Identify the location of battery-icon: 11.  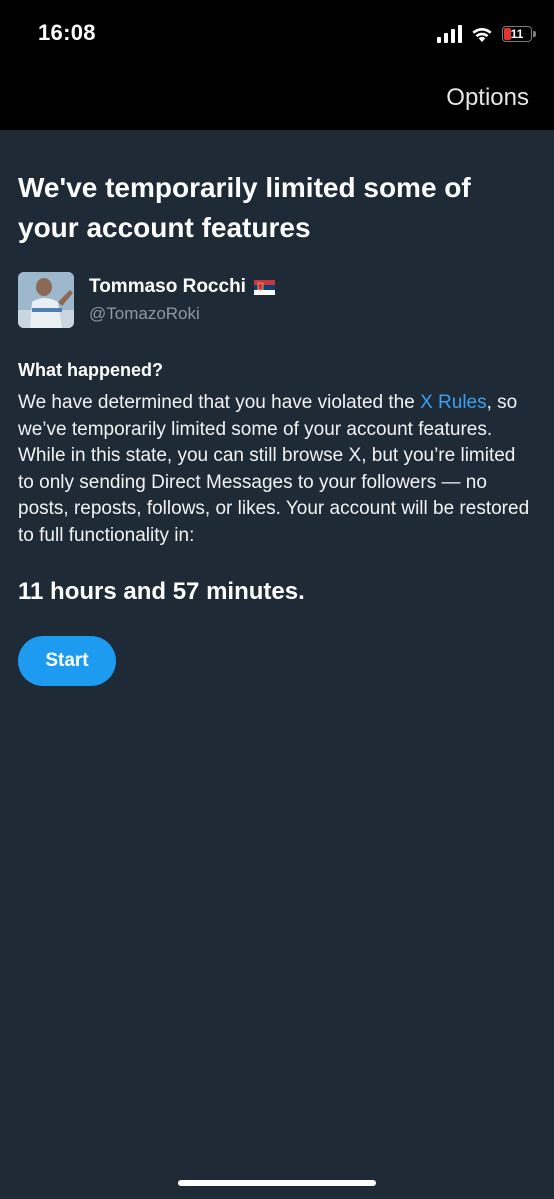
(519, 34).